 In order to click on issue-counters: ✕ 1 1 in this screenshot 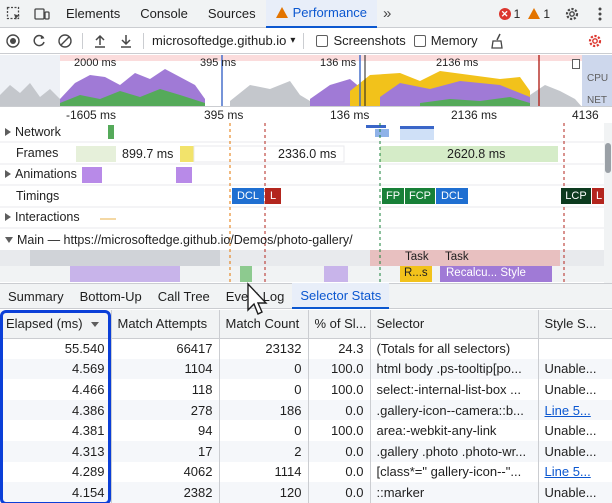, I will do `click(555, 14)`.